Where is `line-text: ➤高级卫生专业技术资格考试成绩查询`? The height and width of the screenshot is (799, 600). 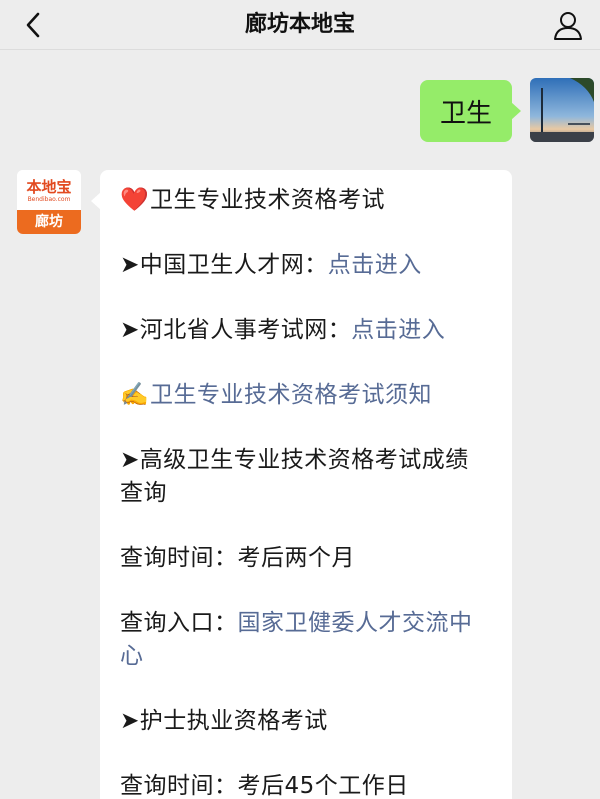 line-text: ➤高级卫生专业技术资格考试成绩查询 is located at coordinates (294, 476).